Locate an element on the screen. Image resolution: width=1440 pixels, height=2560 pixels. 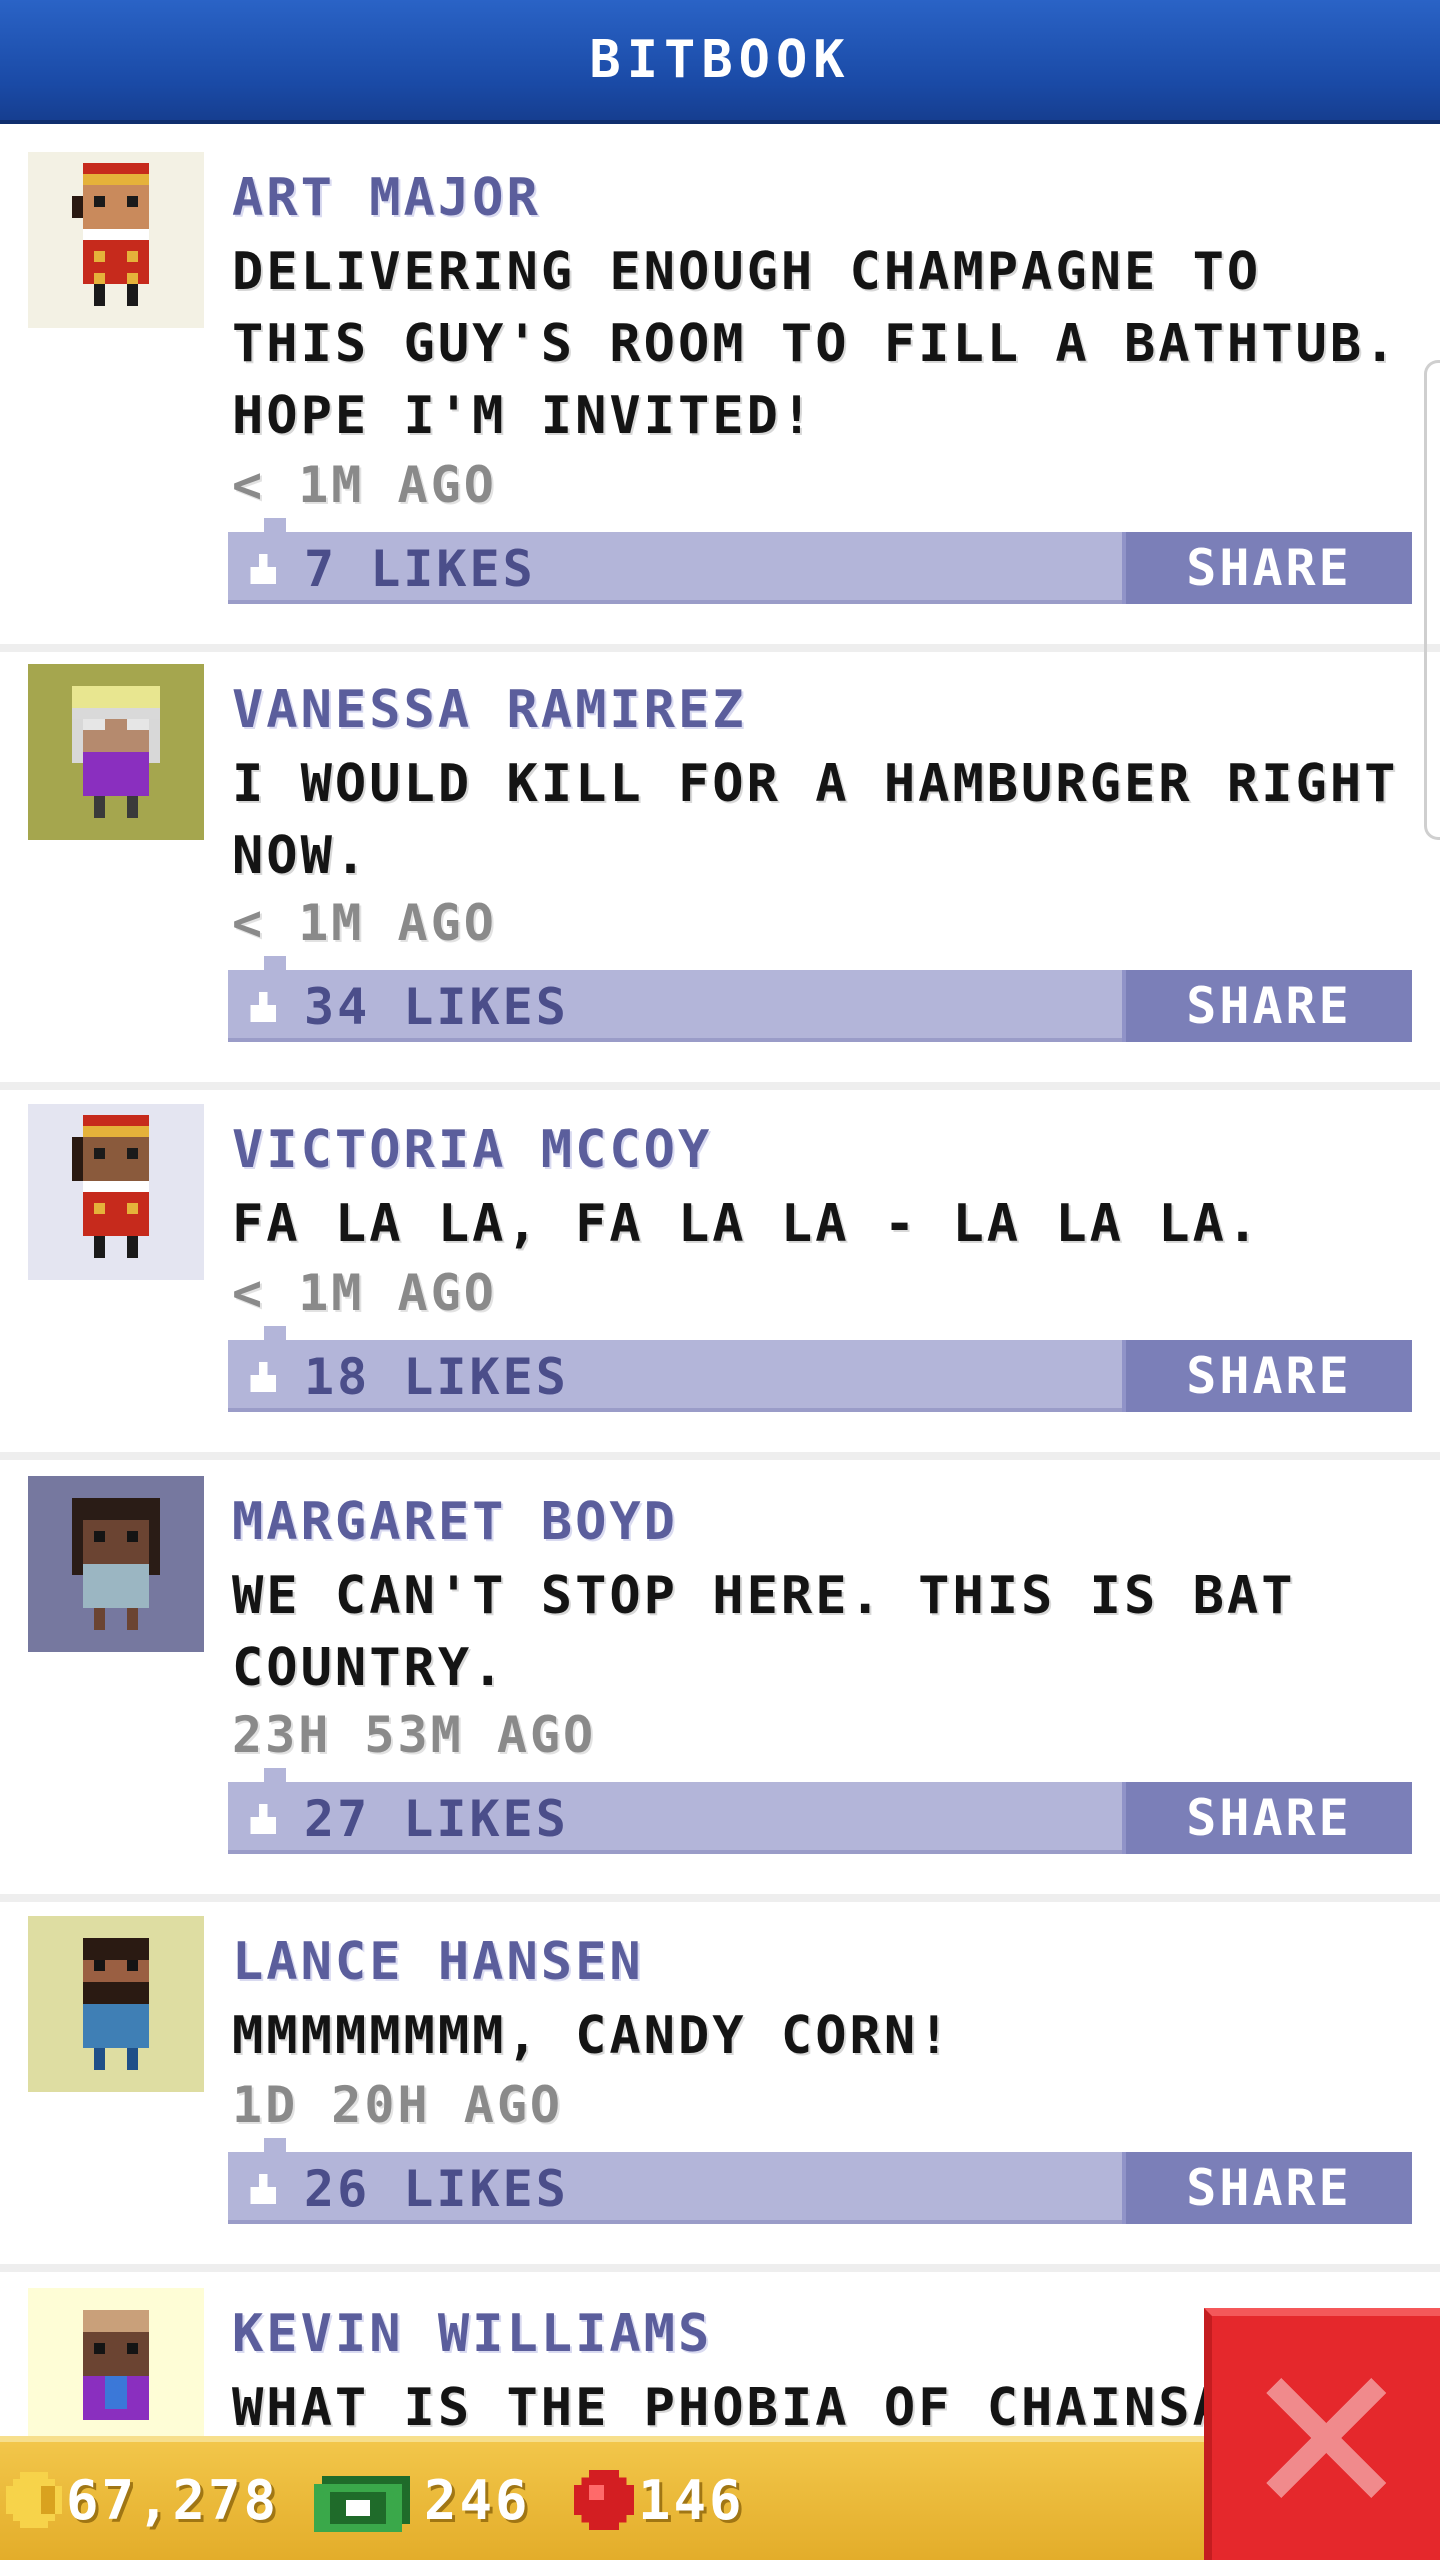
coins-stat: 67,278 is located at coordinates (142, 2500).